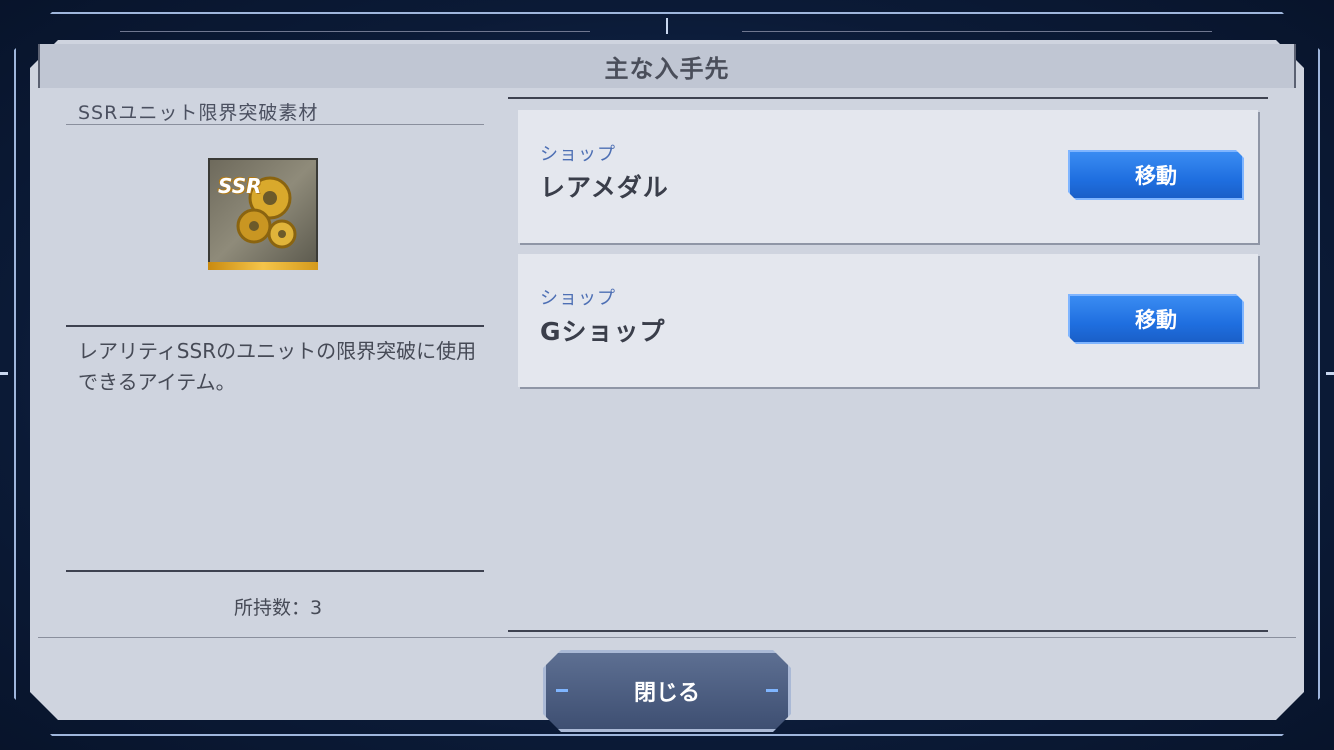 This screenshot has height=750, width=1334. I want to click on item-name-underline, so click(275, 124).